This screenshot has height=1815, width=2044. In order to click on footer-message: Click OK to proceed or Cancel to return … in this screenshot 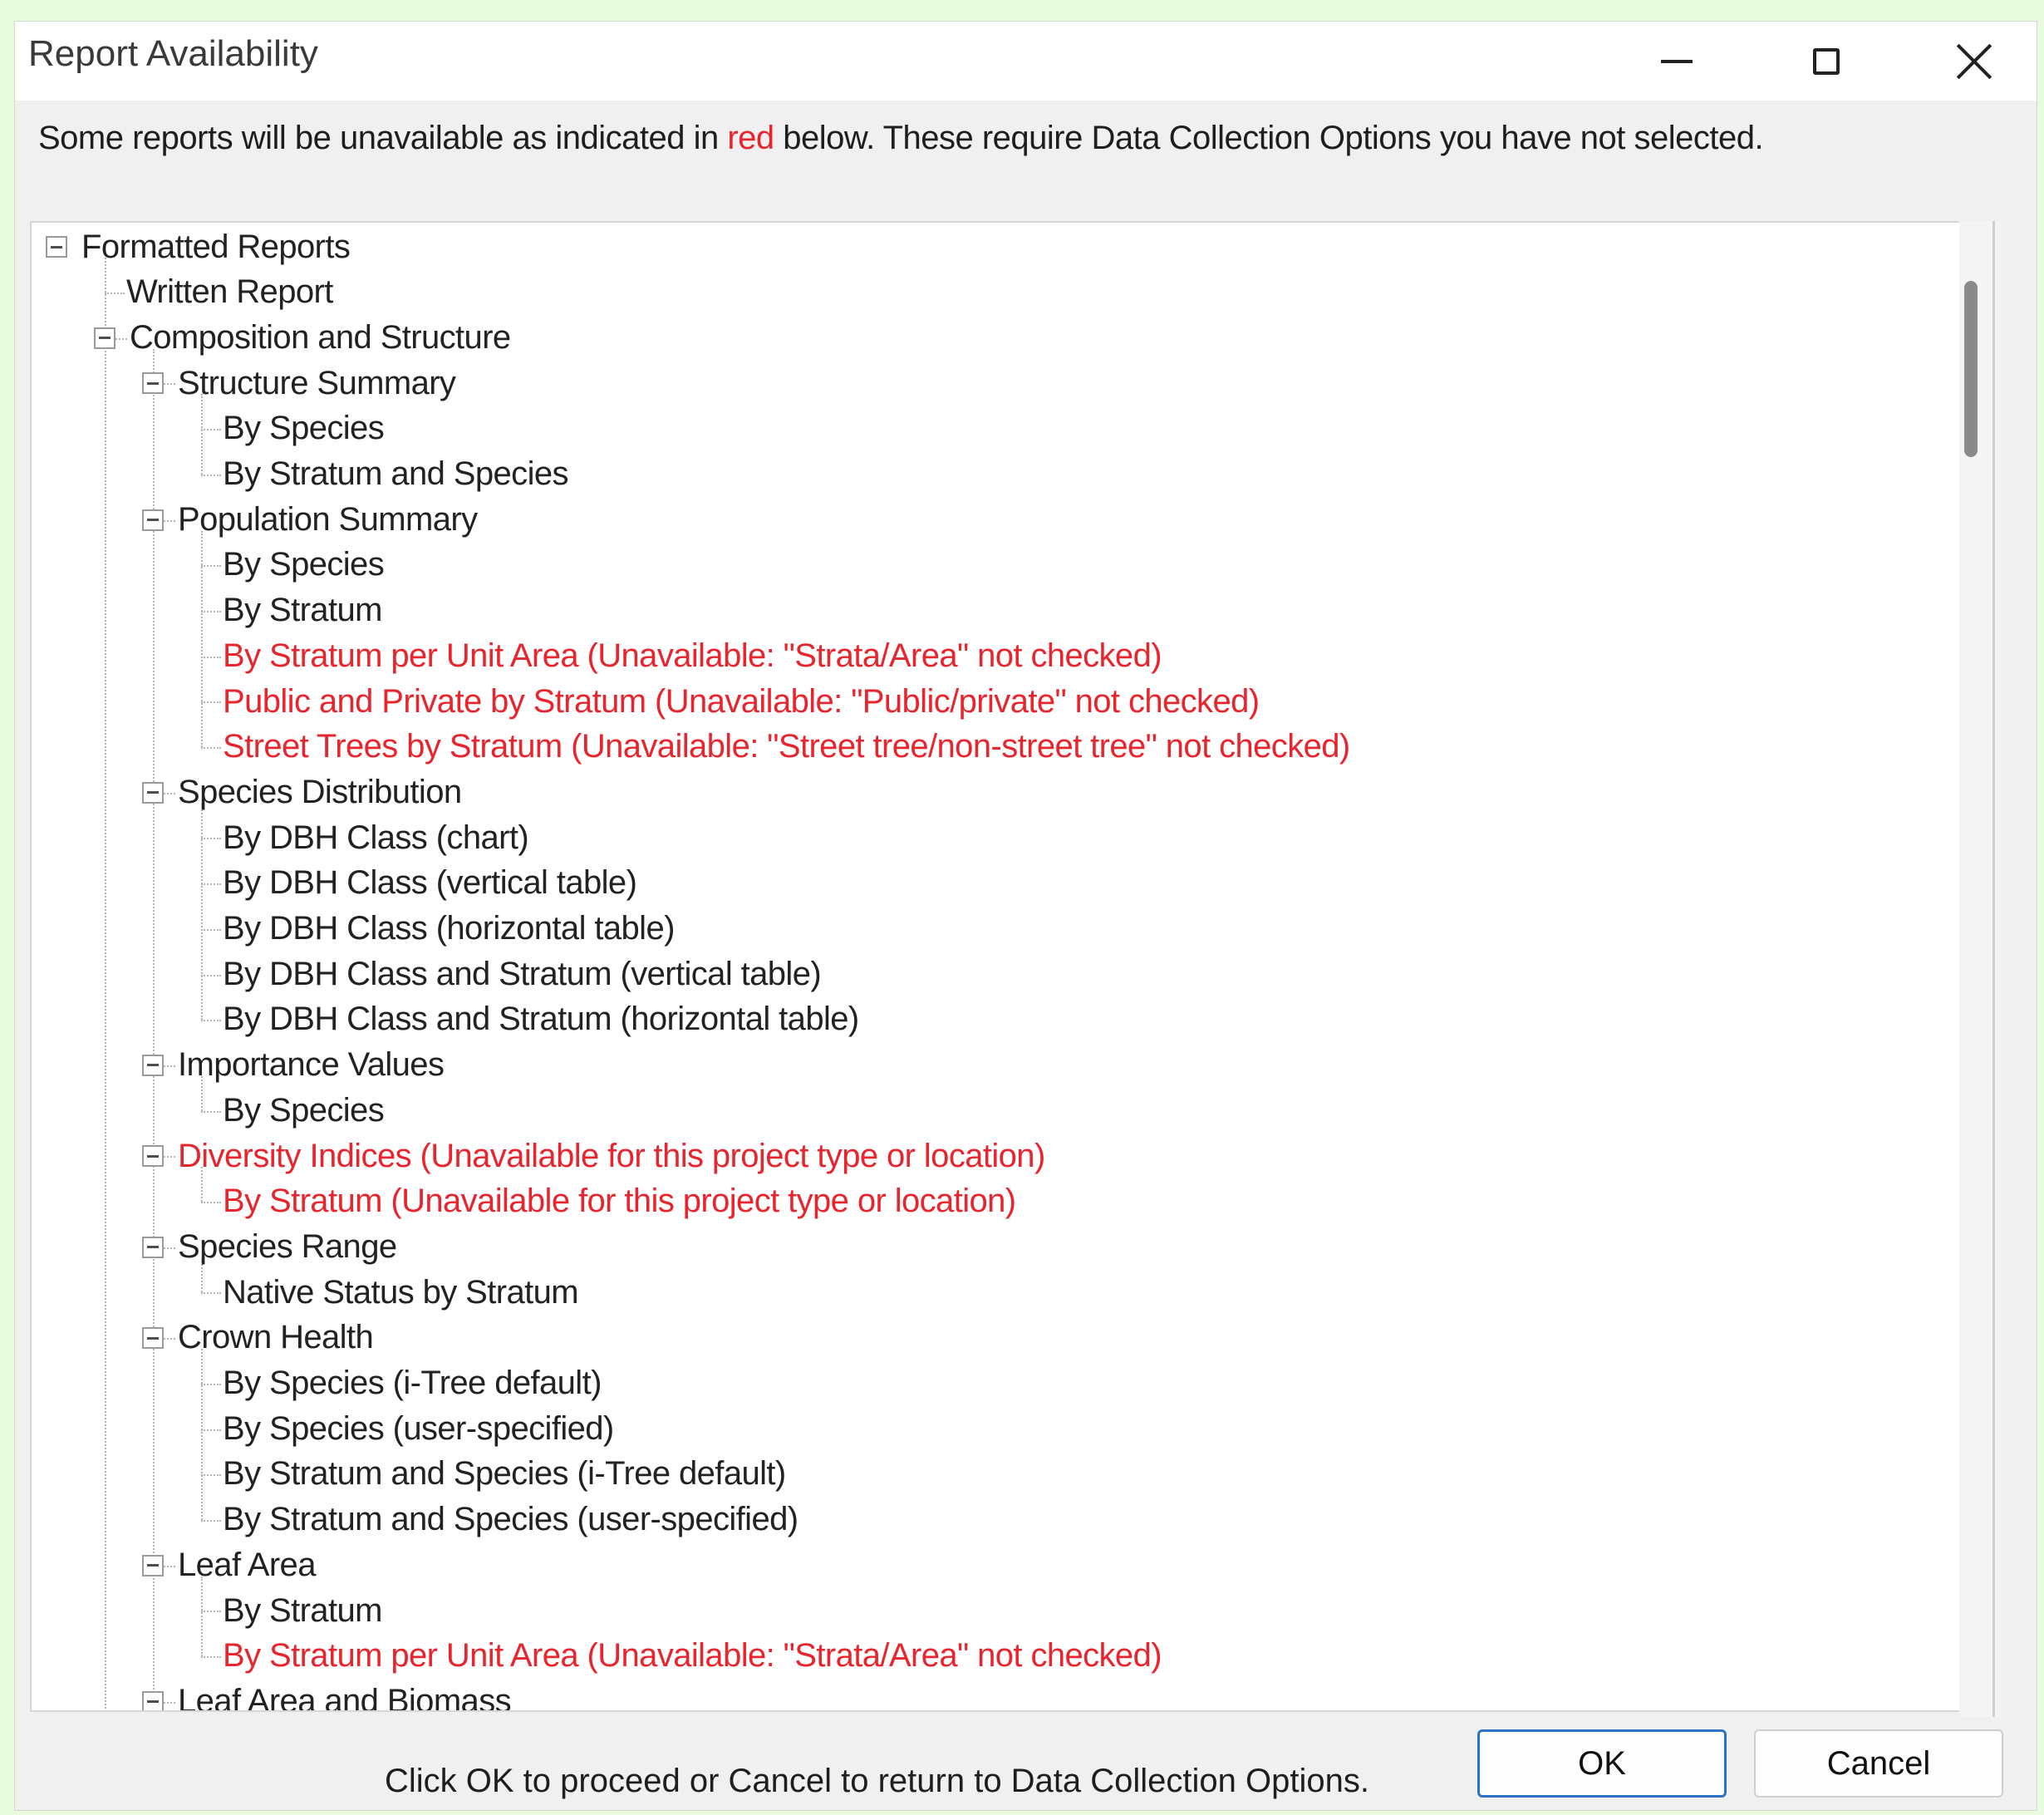, I will do `click(877, 1781)`.